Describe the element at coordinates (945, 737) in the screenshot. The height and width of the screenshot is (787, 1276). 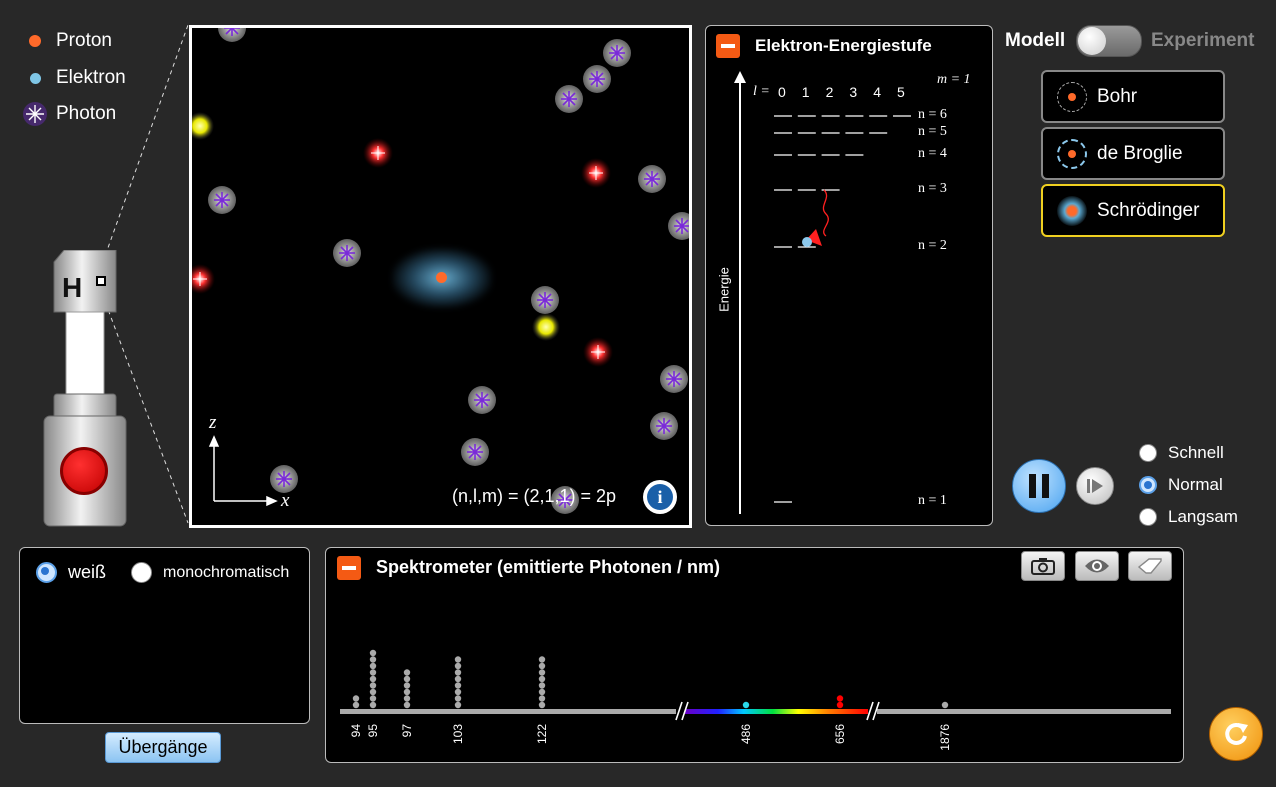
I see `wavelength-tick-label: 1876` at that location.